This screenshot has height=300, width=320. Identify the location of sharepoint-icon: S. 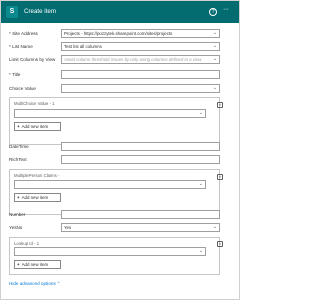
(12, 12).